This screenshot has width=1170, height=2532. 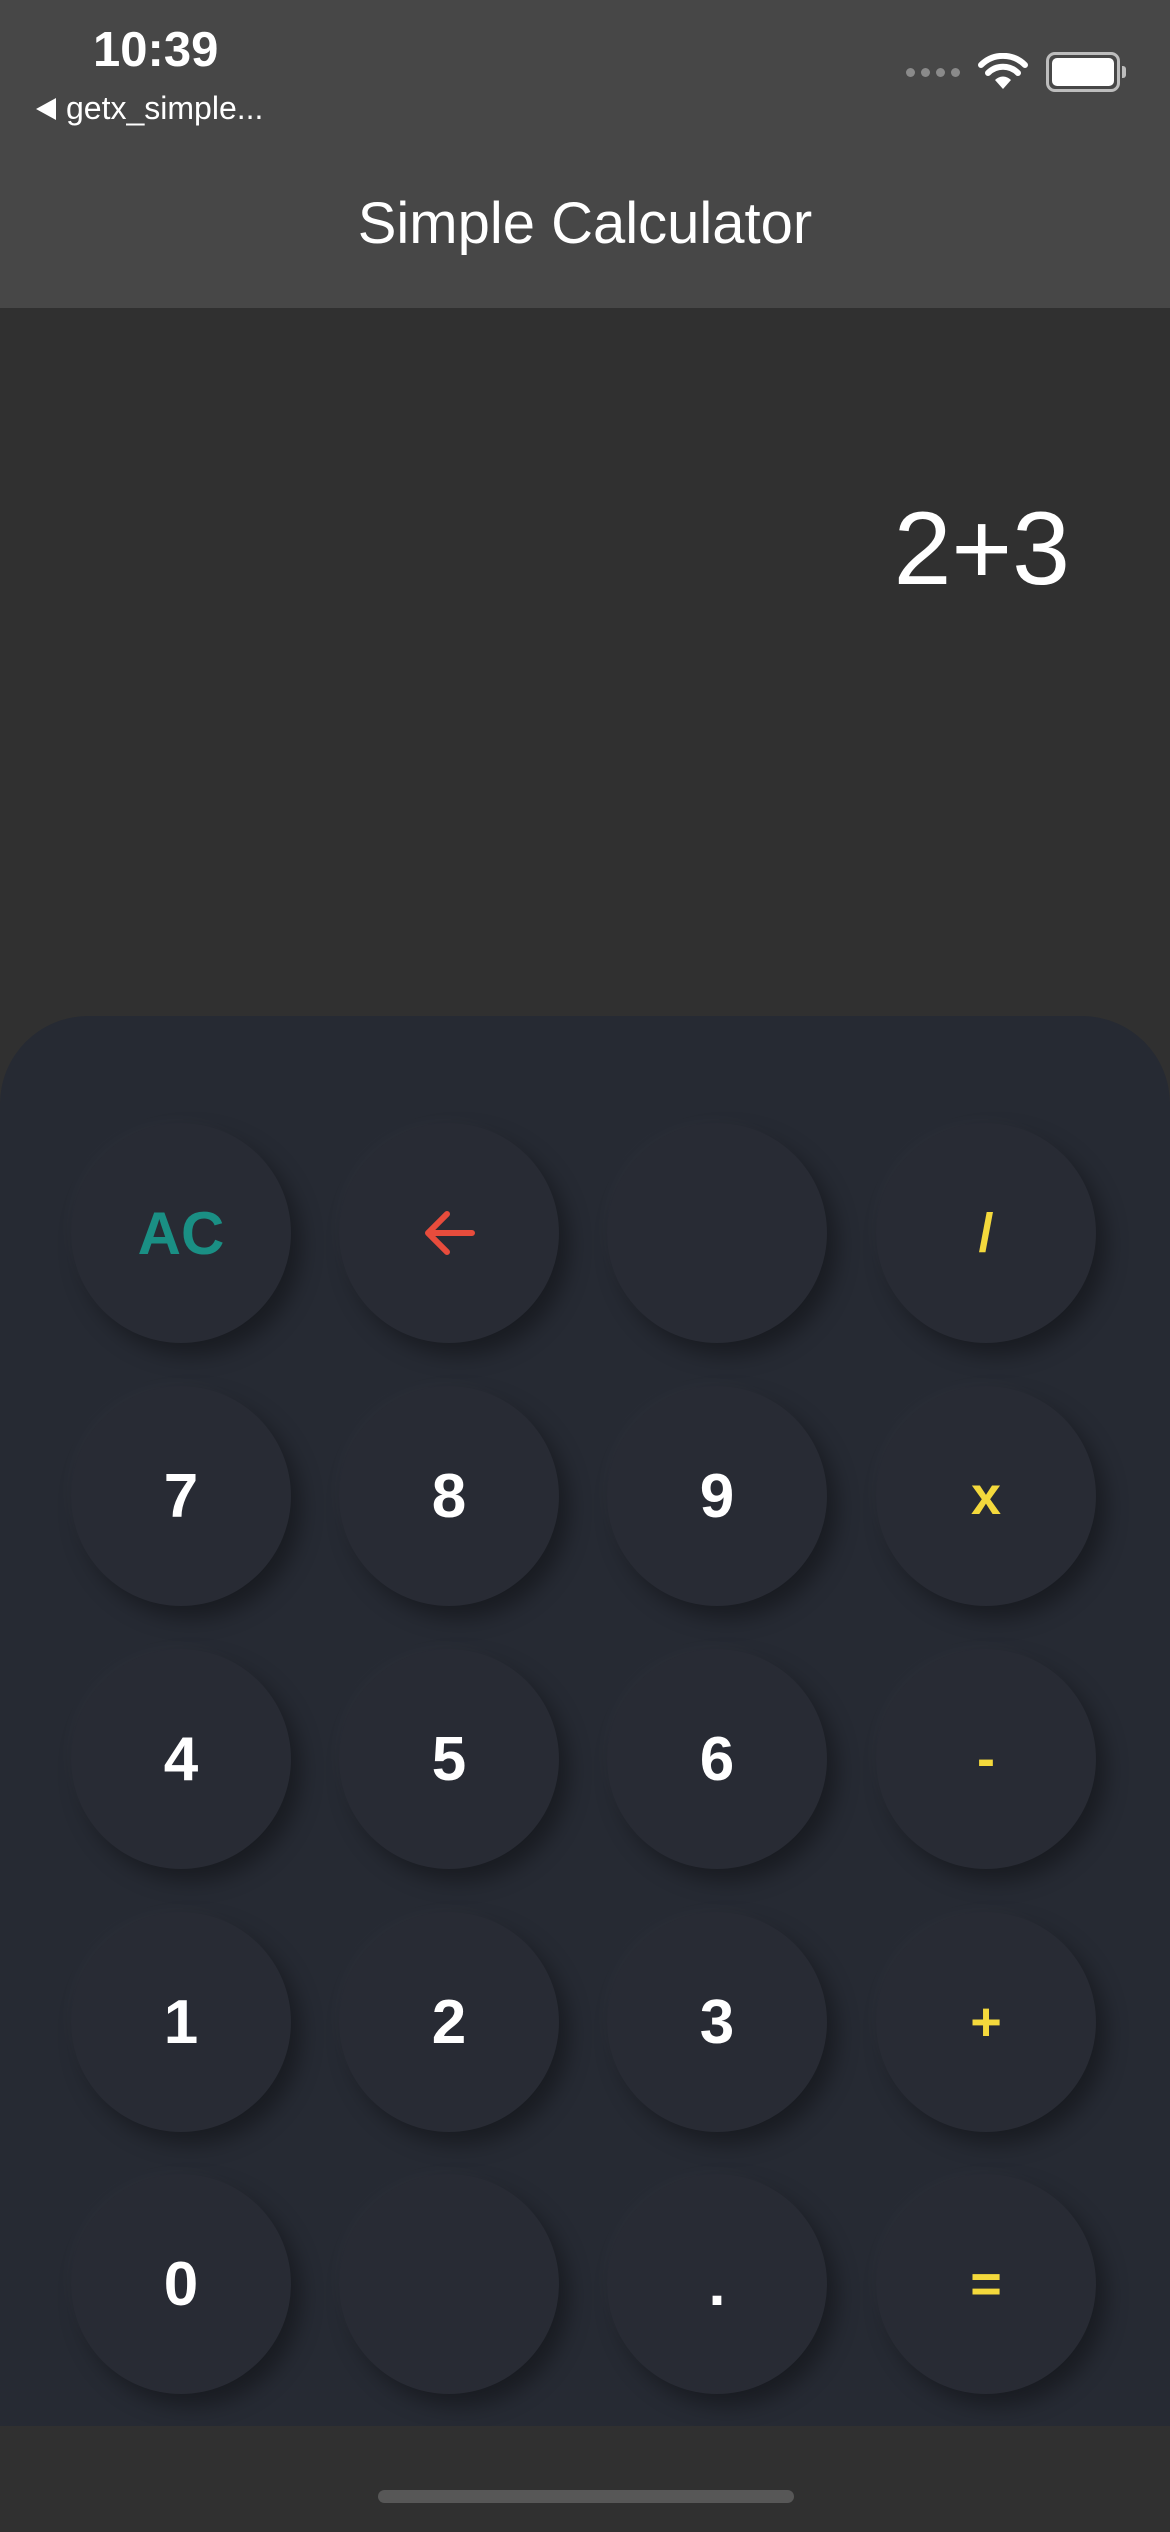 I want to click on digit-7-button: 7, so click(x=181, y=1496).